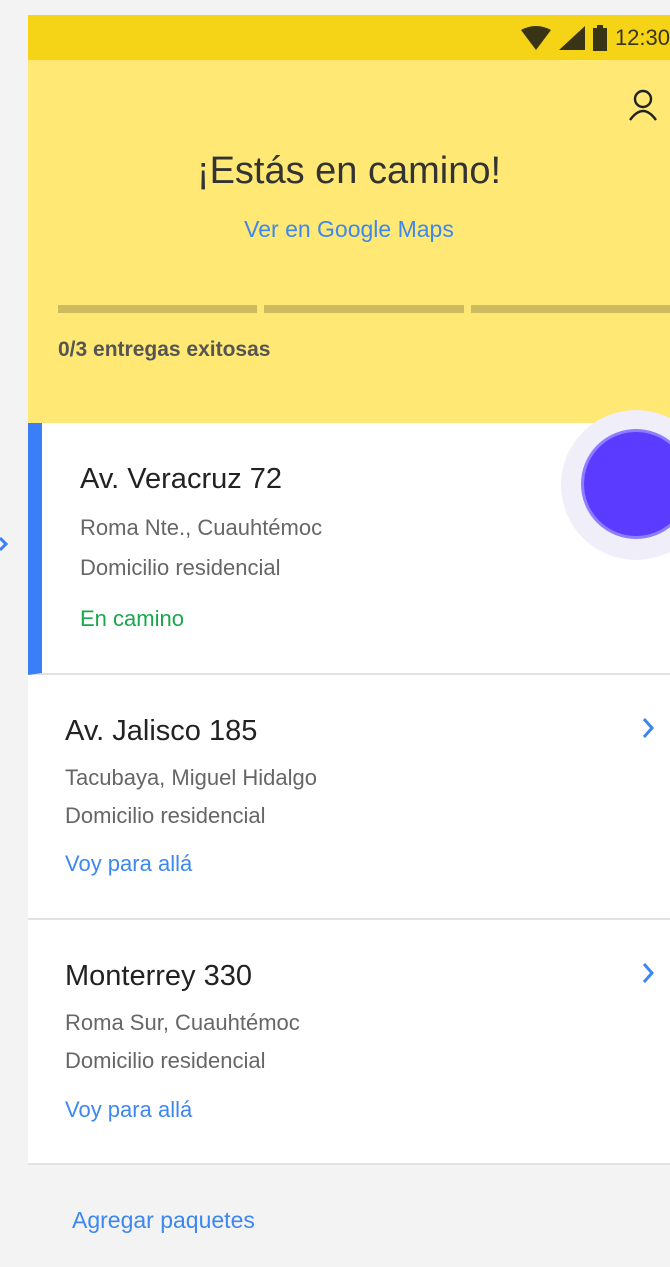 The image size is (670, 1267). What do you see at coordinates (4, 544) in the screenshot?
I see `side-arrow-icon` at bounding box center [4, 544].